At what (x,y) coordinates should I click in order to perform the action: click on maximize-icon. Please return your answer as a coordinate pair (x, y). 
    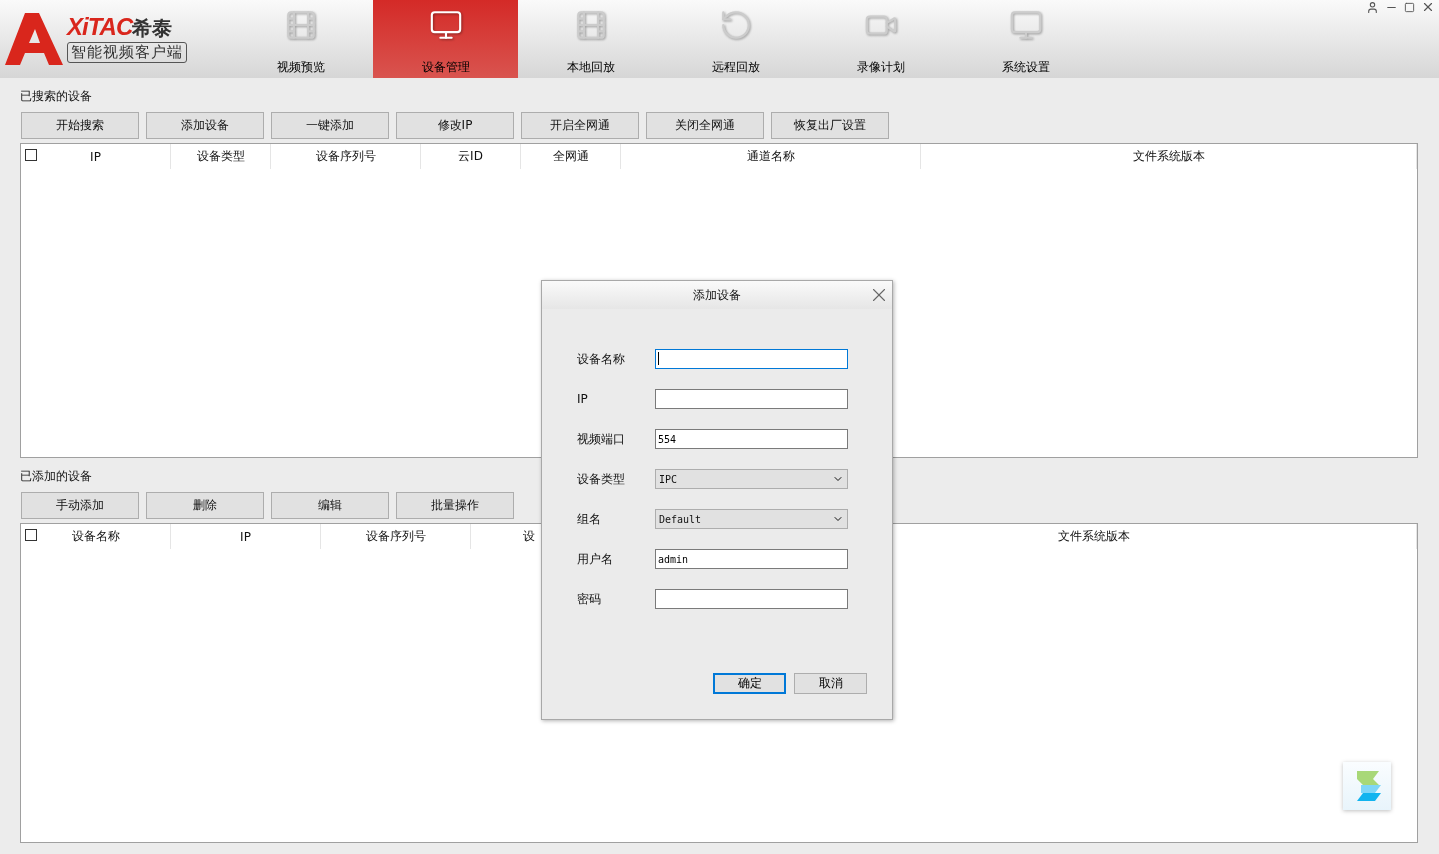
    Looking at the image, I should click on (1409, 7).